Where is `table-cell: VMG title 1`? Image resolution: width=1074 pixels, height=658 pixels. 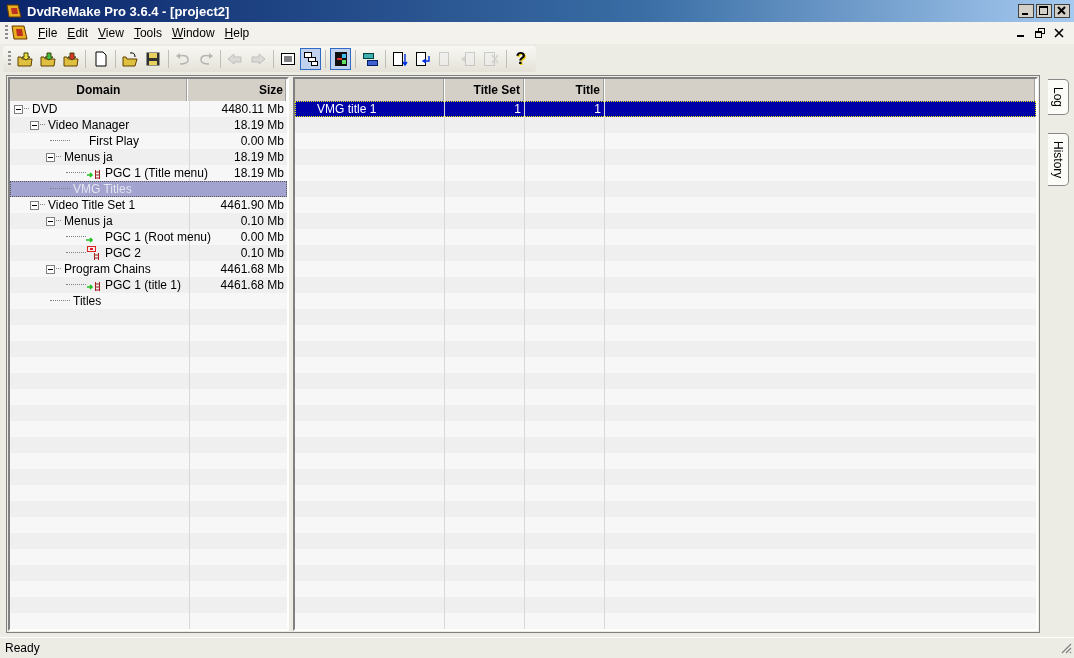 table-cell: VMG title 1 is located at coordinates (370, 109).